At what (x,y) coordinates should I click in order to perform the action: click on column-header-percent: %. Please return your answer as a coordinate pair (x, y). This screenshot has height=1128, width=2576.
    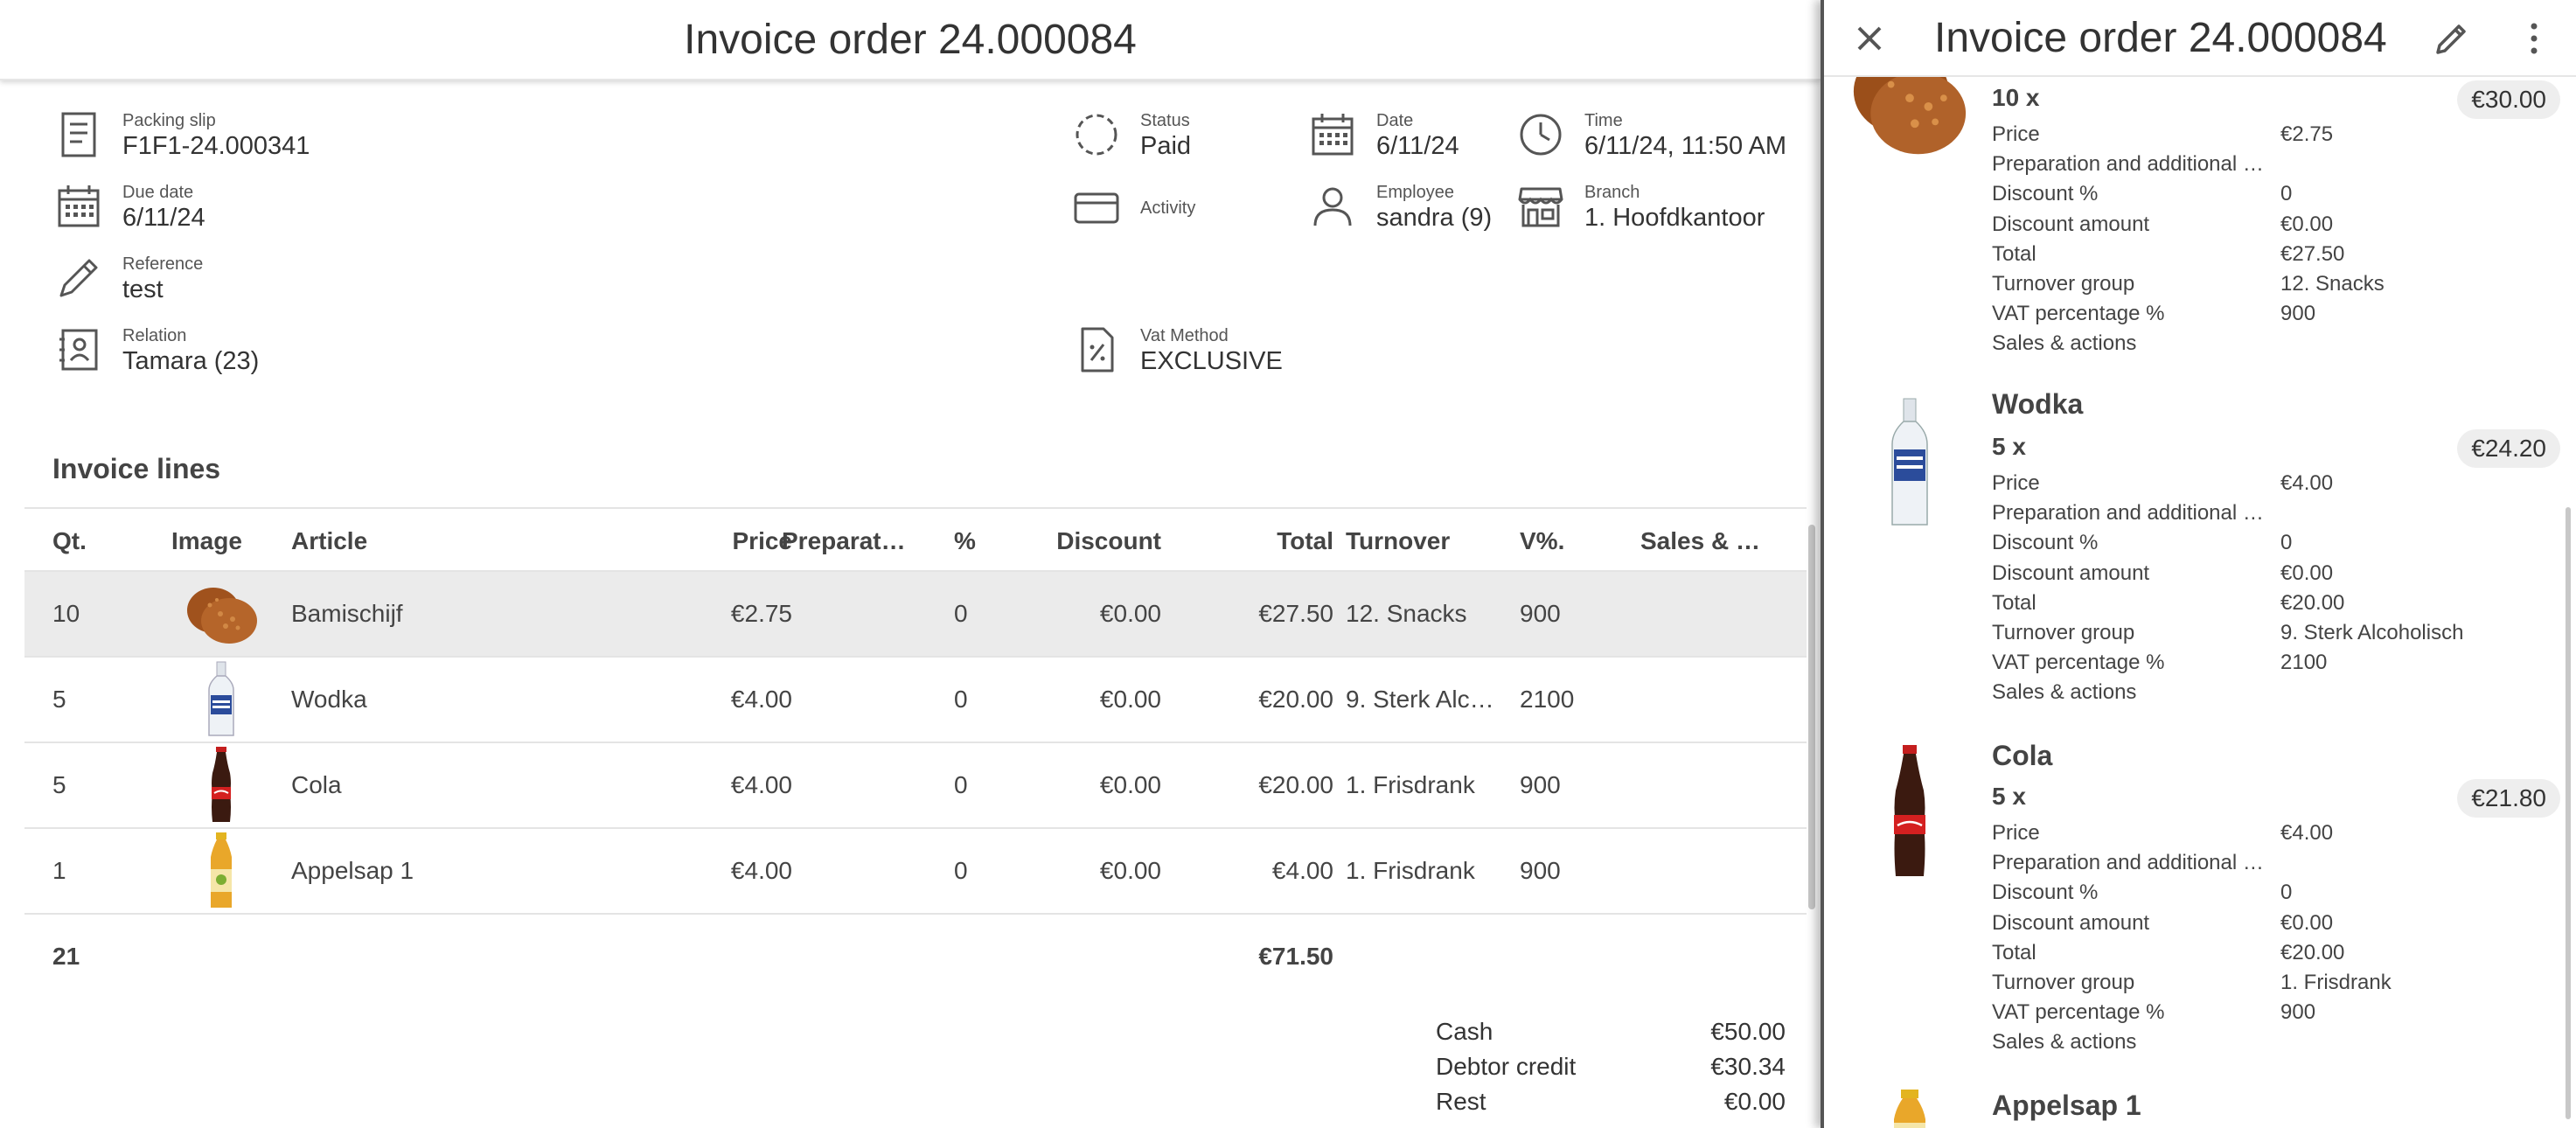
    Looking at the image, I should click on (965, 541).